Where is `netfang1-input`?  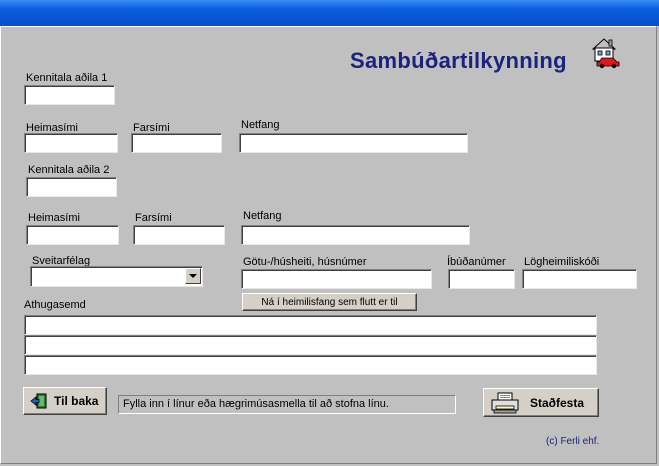
netfang1-input is located at coordinates (353, 143).